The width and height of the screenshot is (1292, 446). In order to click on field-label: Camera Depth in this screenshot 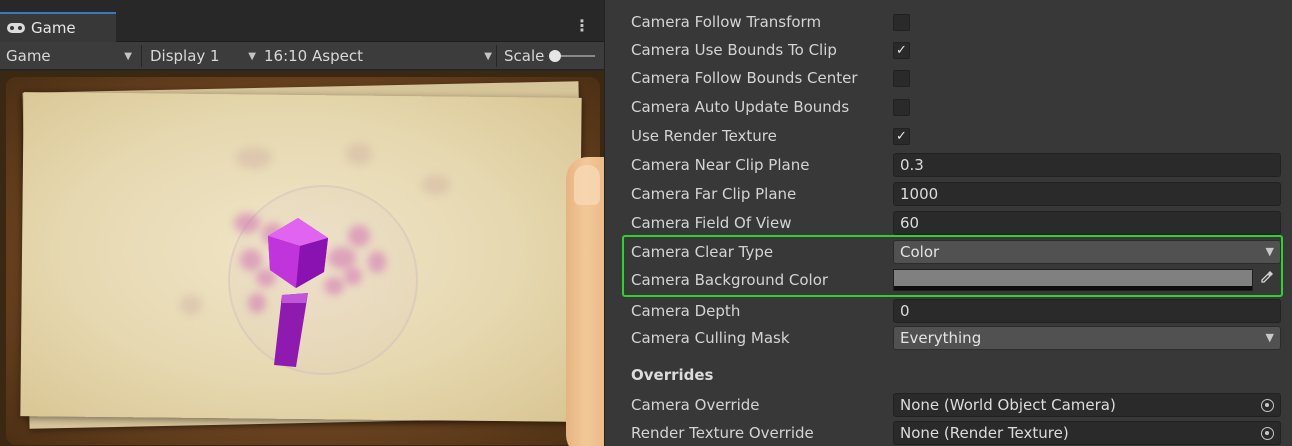, I will do `click(686, 311)`.